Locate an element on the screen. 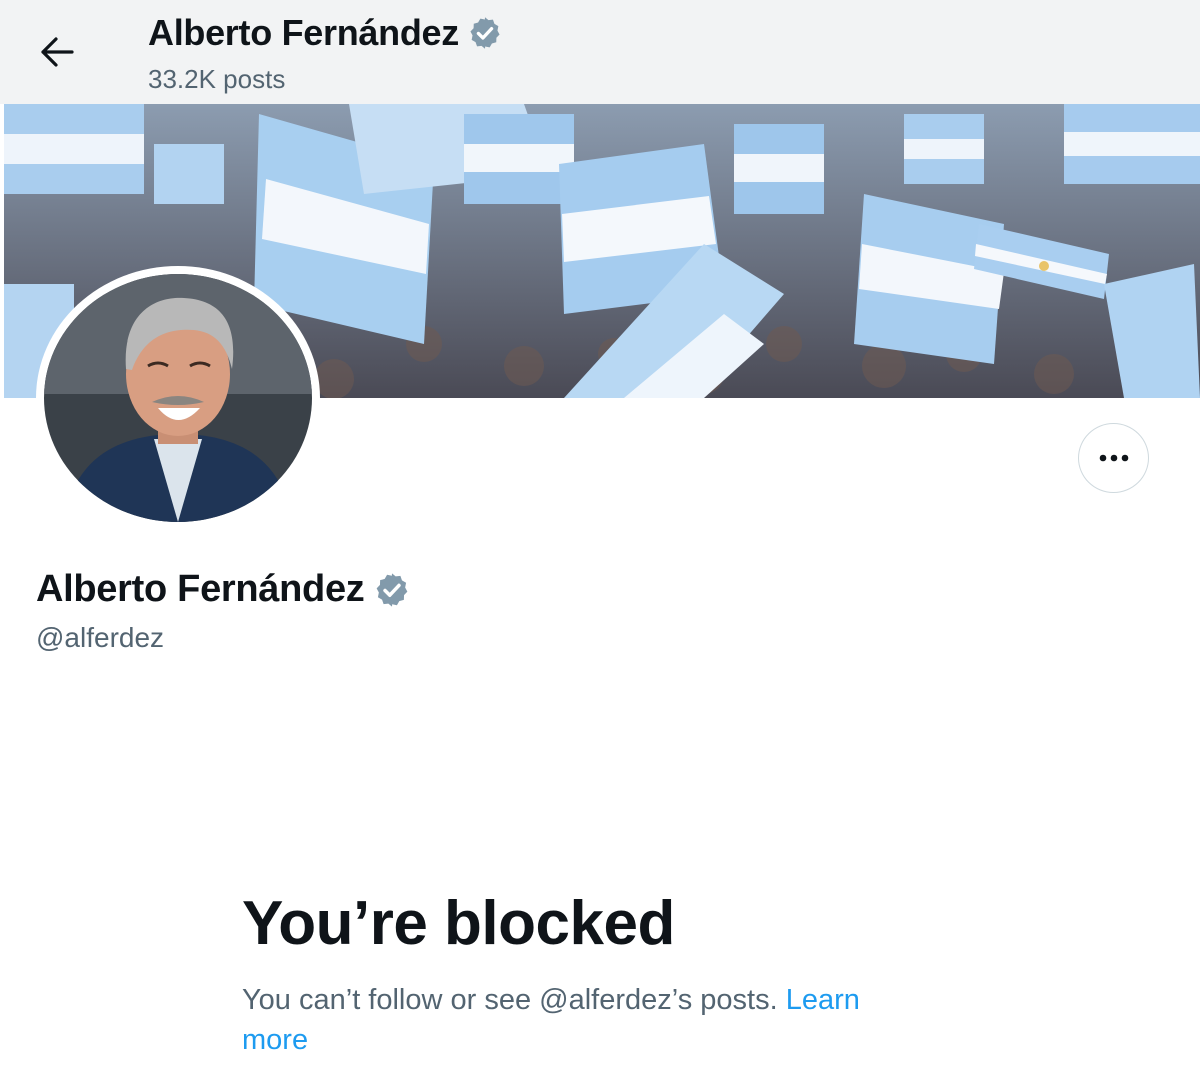  profile-header-bar: Alberto Fernández 33.2K posts is located at coordinates (600, 52).